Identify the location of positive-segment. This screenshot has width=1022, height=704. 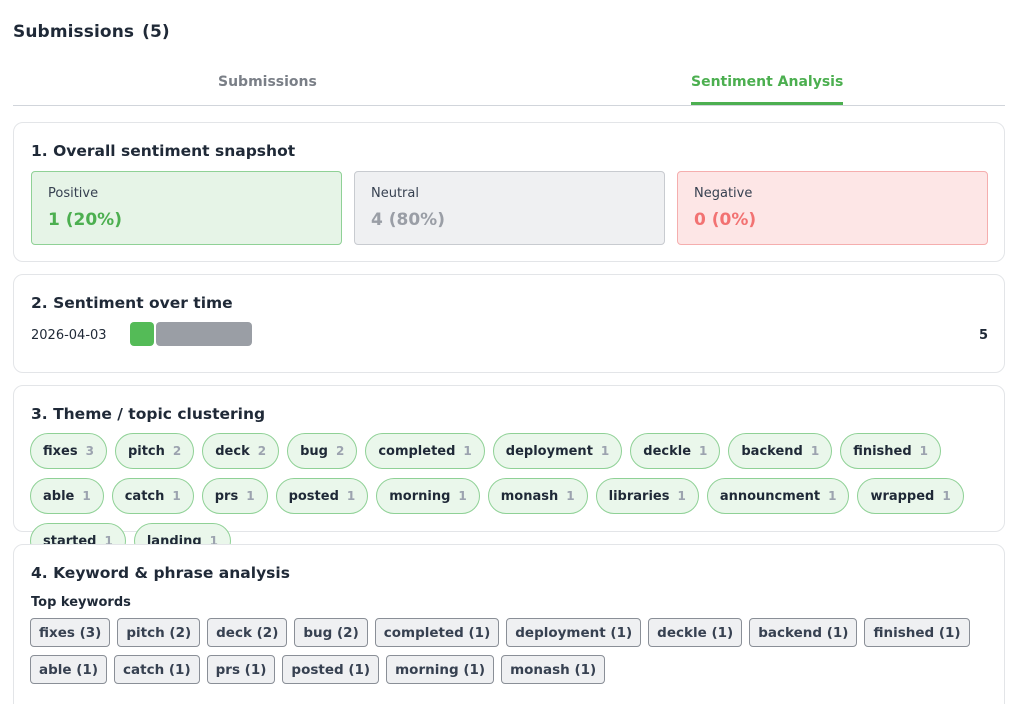
(142, 334).